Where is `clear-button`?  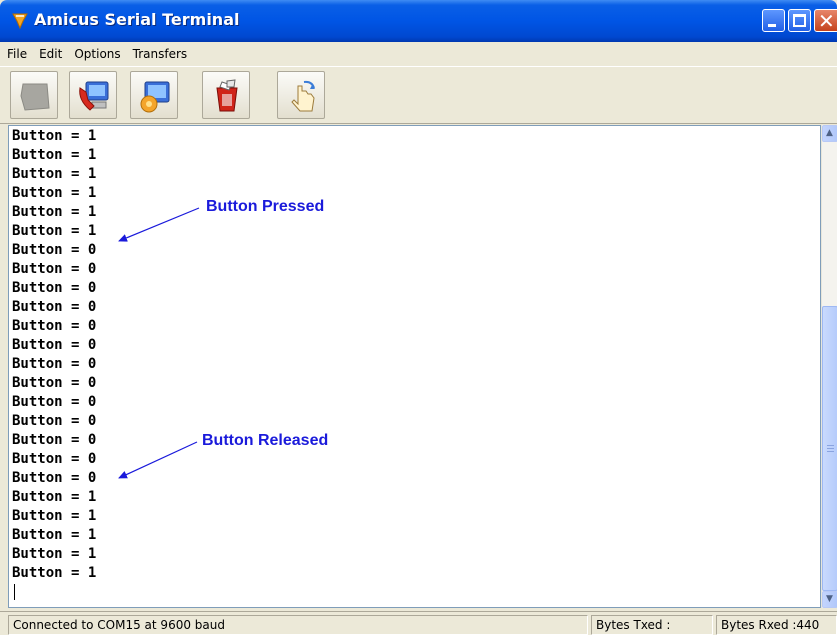 clear-button is located at coordinates (226, 95).